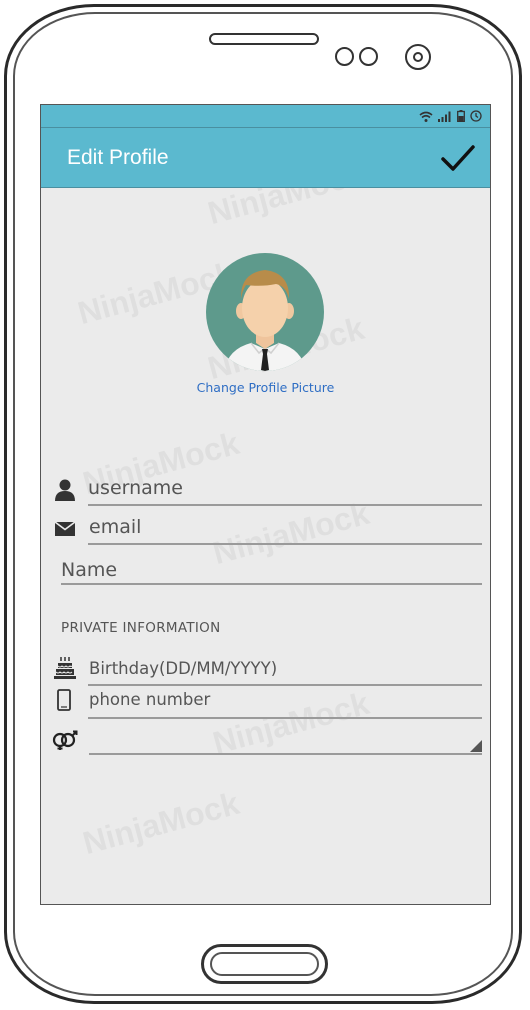  I want to click on username-input: username, so click(285, 490).